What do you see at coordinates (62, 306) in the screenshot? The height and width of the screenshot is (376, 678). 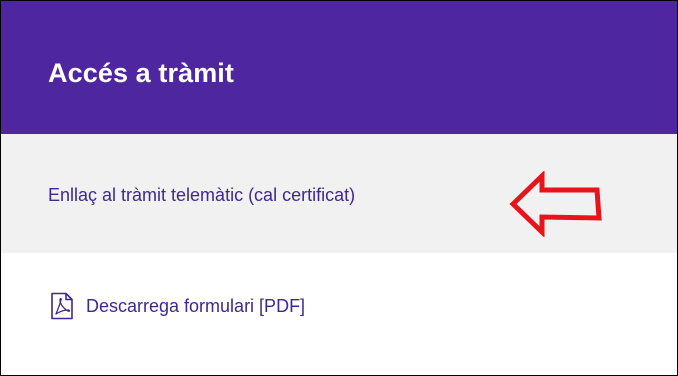 I see `pdf-file-icon` at bounding box center [62, 306].